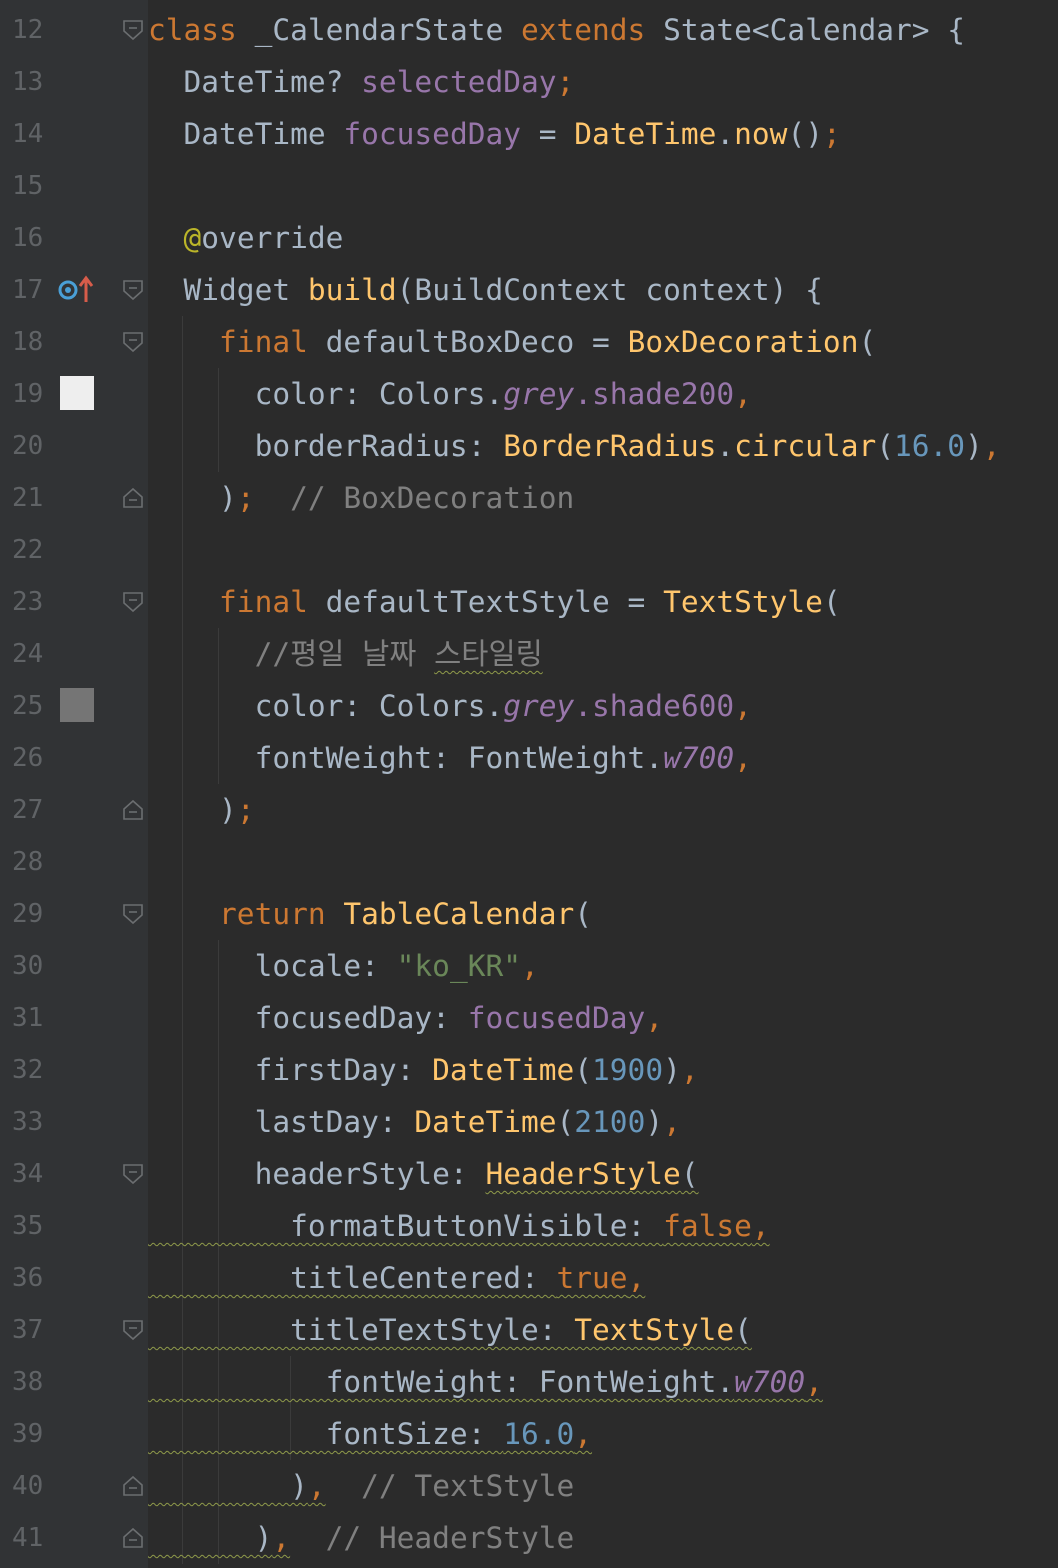  What do you see at coordinates (32, 914) in the screenshot?
I see `line-number: 29` at bounding box center [32, 914].